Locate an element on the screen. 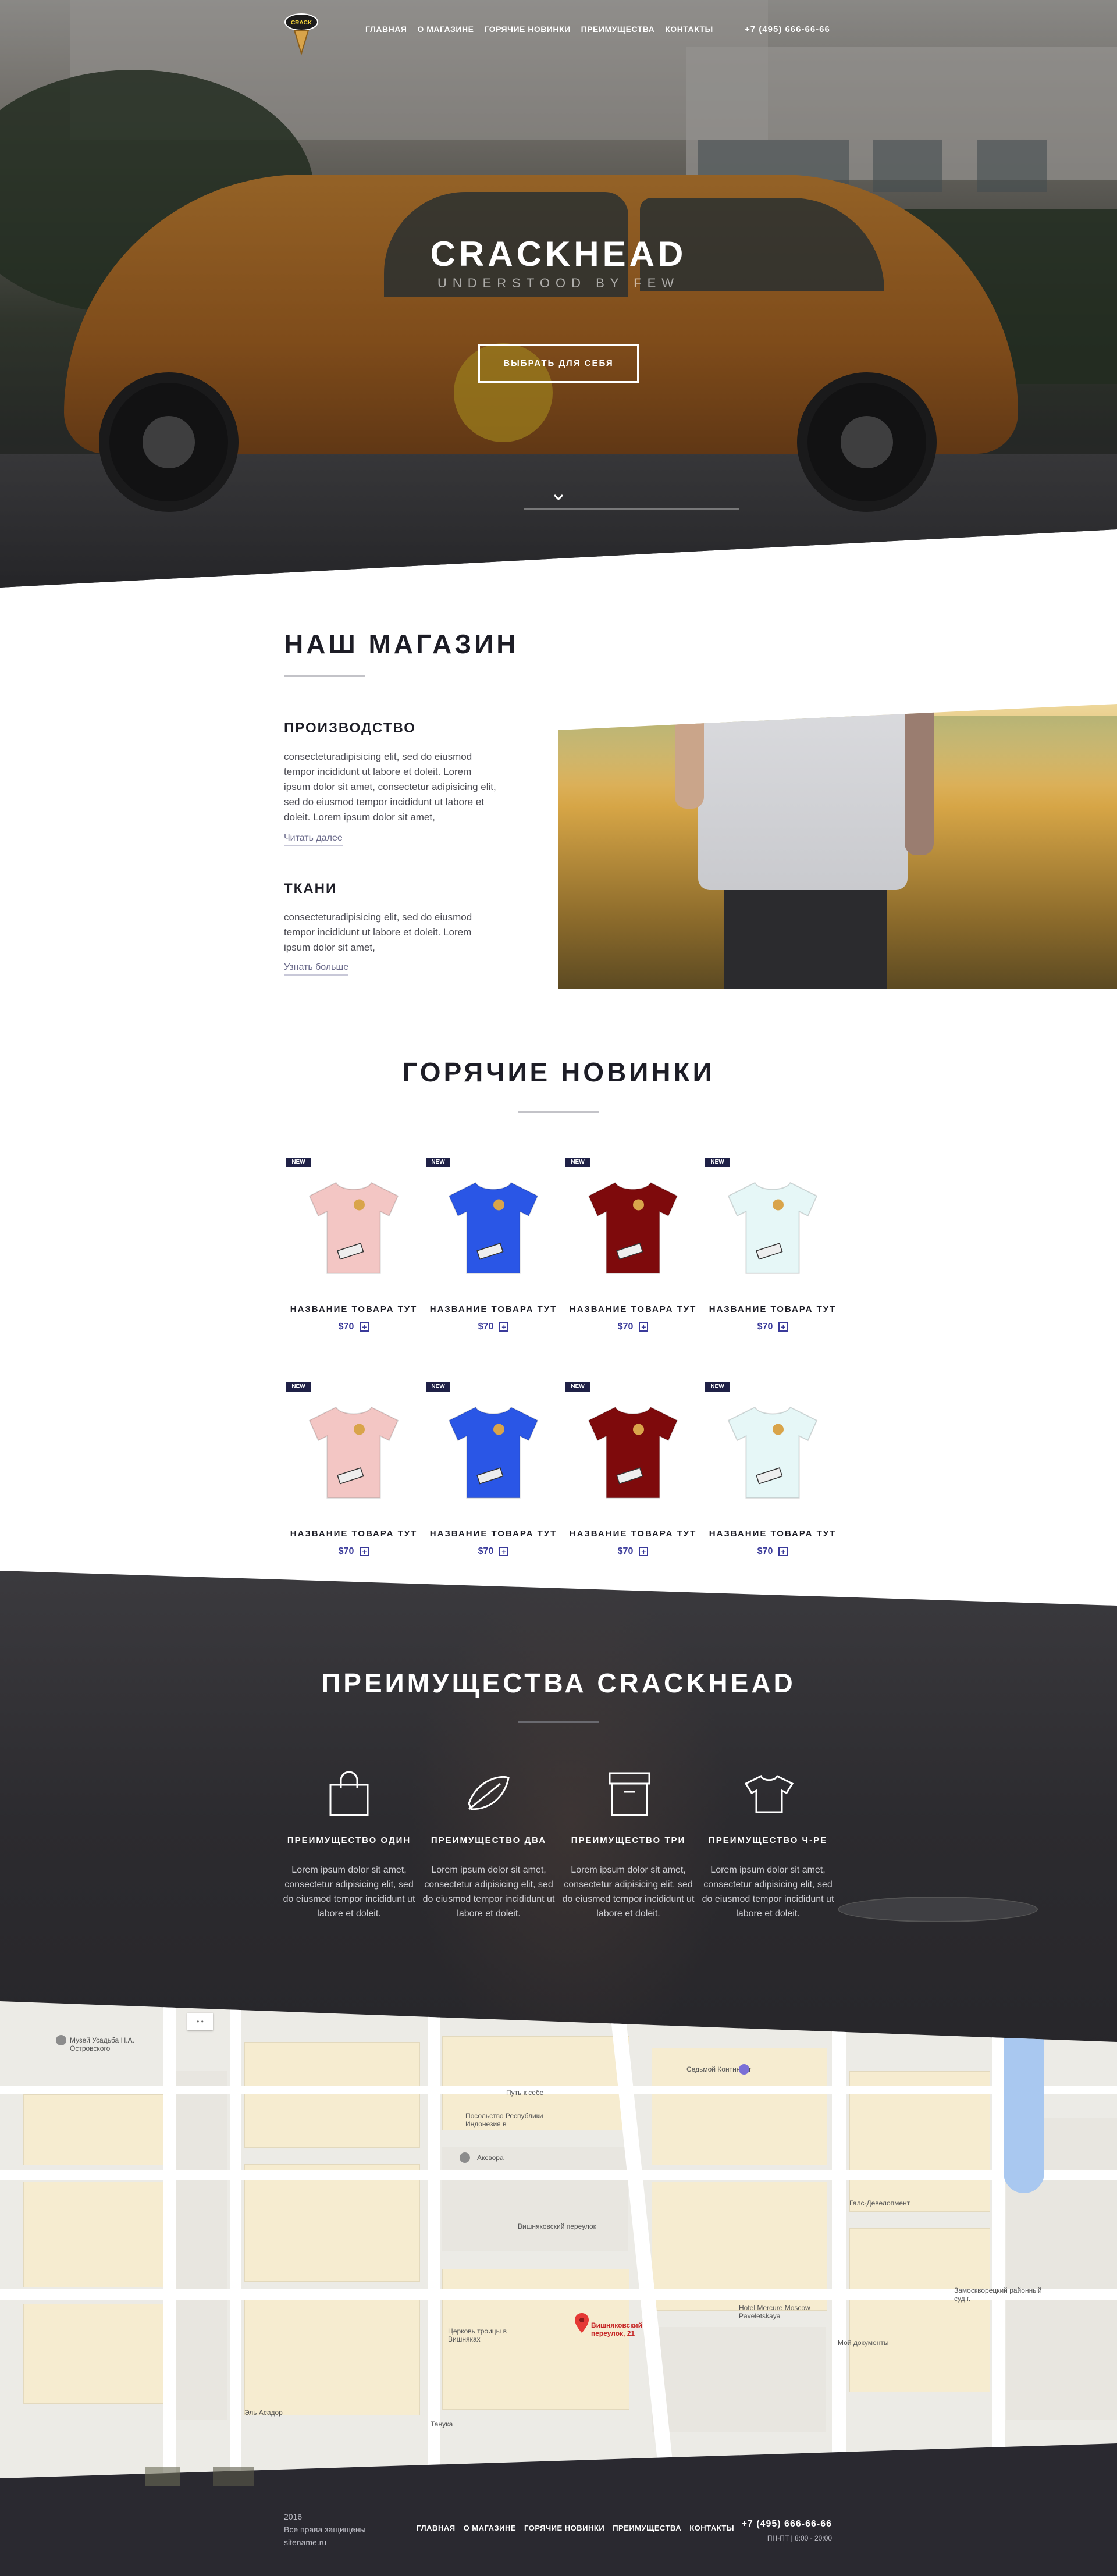  model-shirt is located at coordinates (803, 797).